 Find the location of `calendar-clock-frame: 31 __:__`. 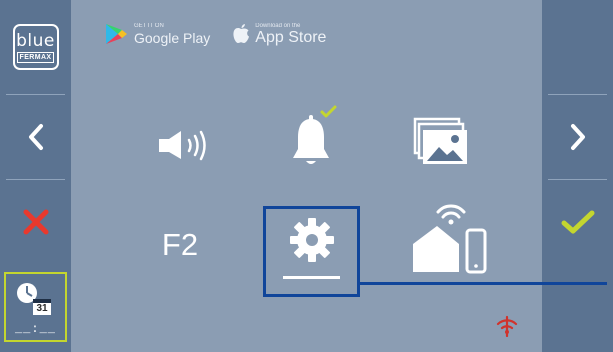

calendar-clock-frame: 31 __:__ is located at coordinates (35, 307).